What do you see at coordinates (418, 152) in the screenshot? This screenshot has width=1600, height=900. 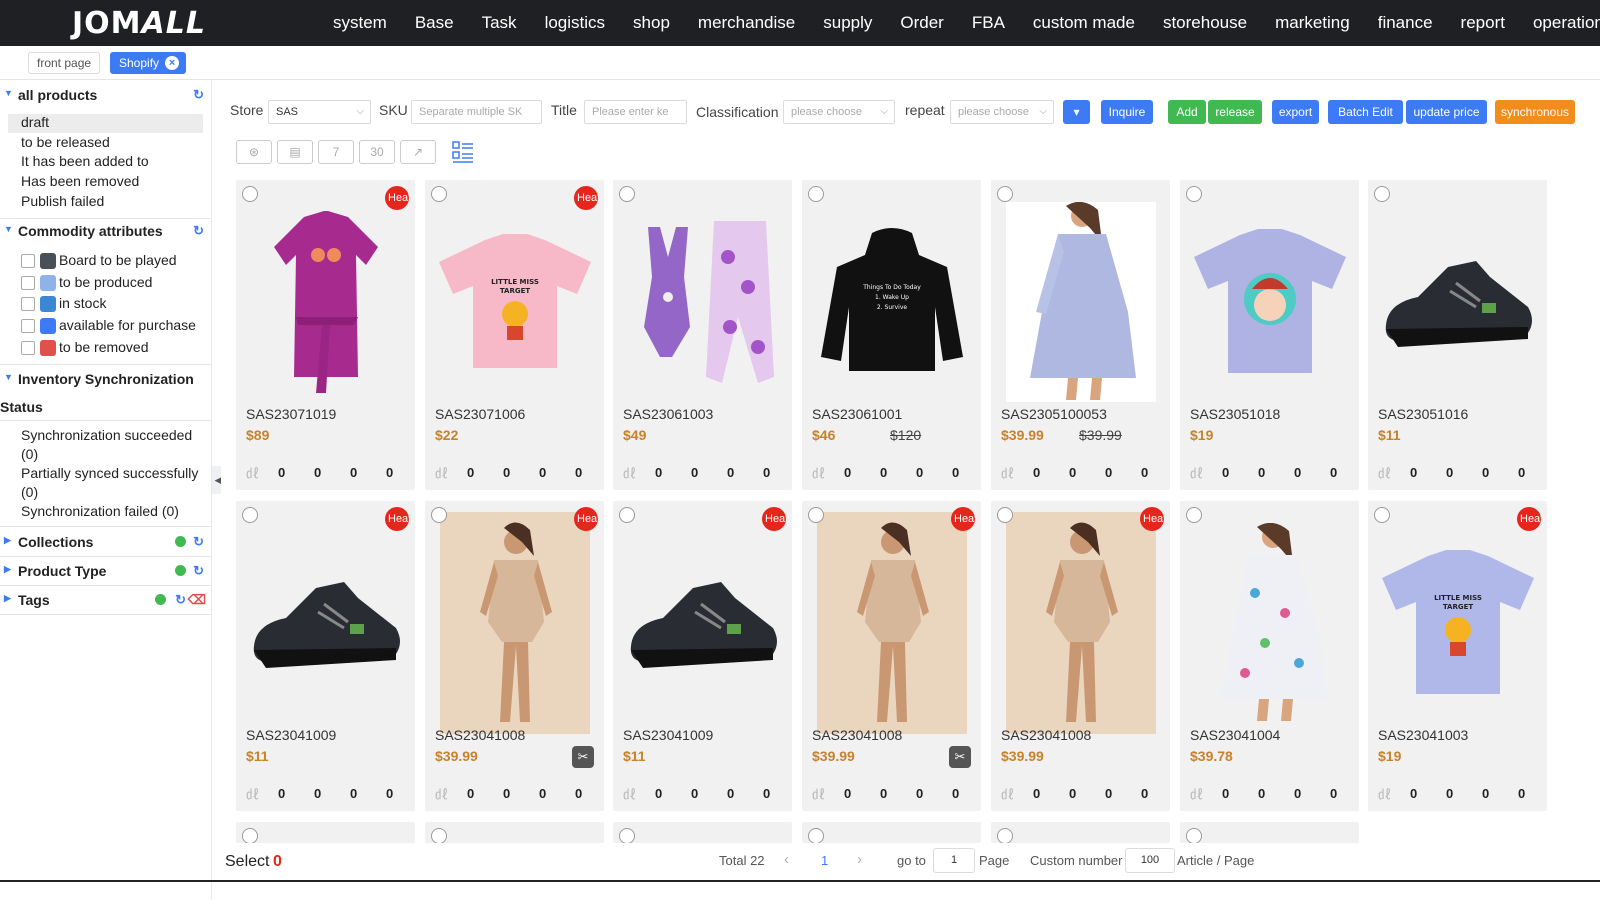 I see `chart-icon: ↗` at bounding box center [418, 152].